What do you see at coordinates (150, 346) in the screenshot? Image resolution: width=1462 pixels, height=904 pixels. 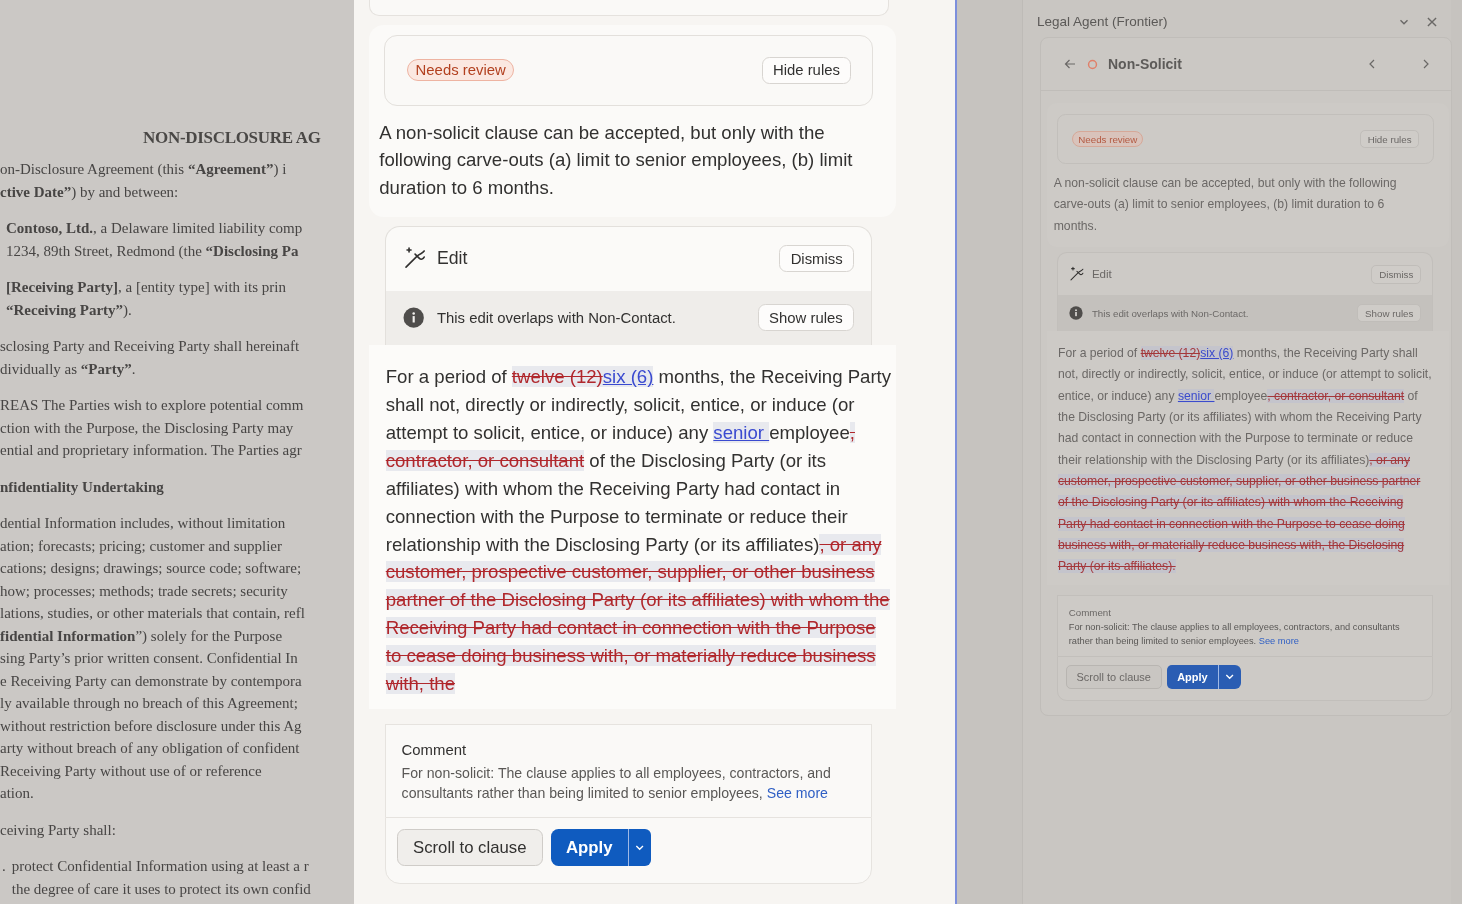 I see `document-line: sclosing Party and Receiving Party shall hereinaft` at bounding box center [150, 346].